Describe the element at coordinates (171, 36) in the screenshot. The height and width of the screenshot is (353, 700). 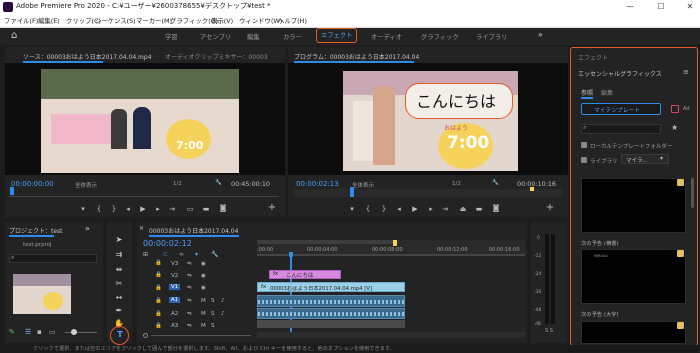
I see `workspace-learning: 学習` at that location.